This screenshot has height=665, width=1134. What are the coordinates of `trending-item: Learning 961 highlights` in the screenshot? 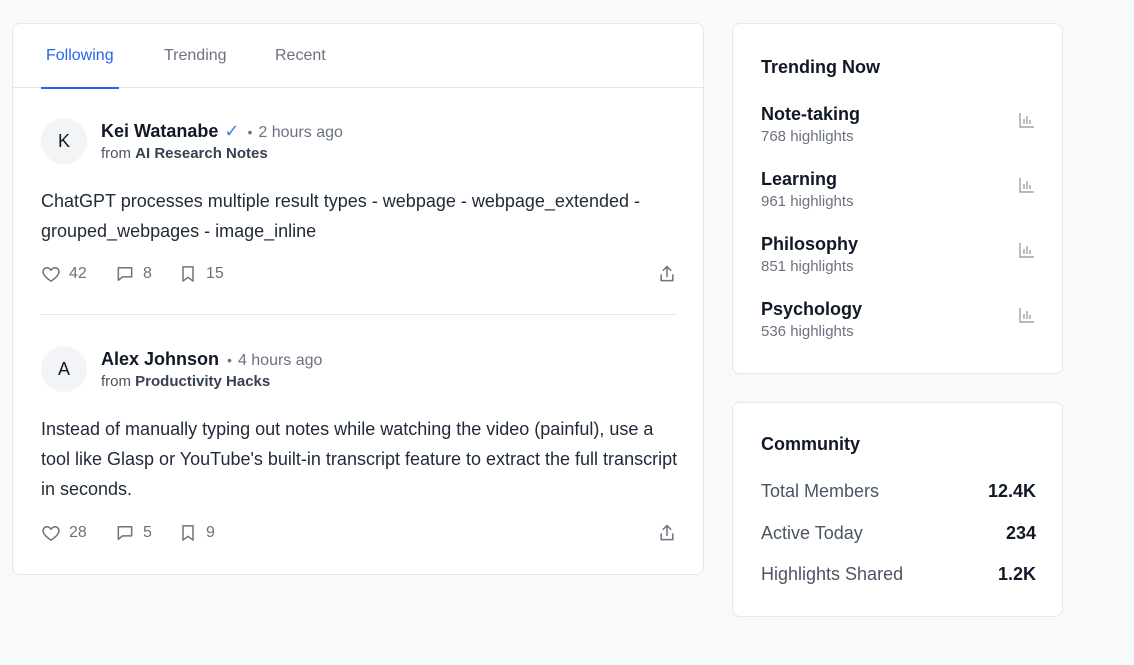 It's located at (898, 193).